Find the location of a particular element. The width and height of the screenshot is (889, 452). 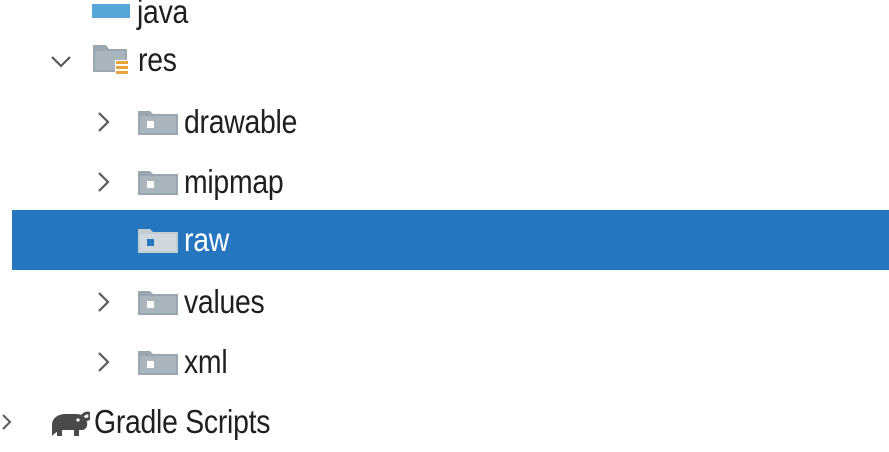

tree-node-drawable: drawable is located at coordinates (444, 122).